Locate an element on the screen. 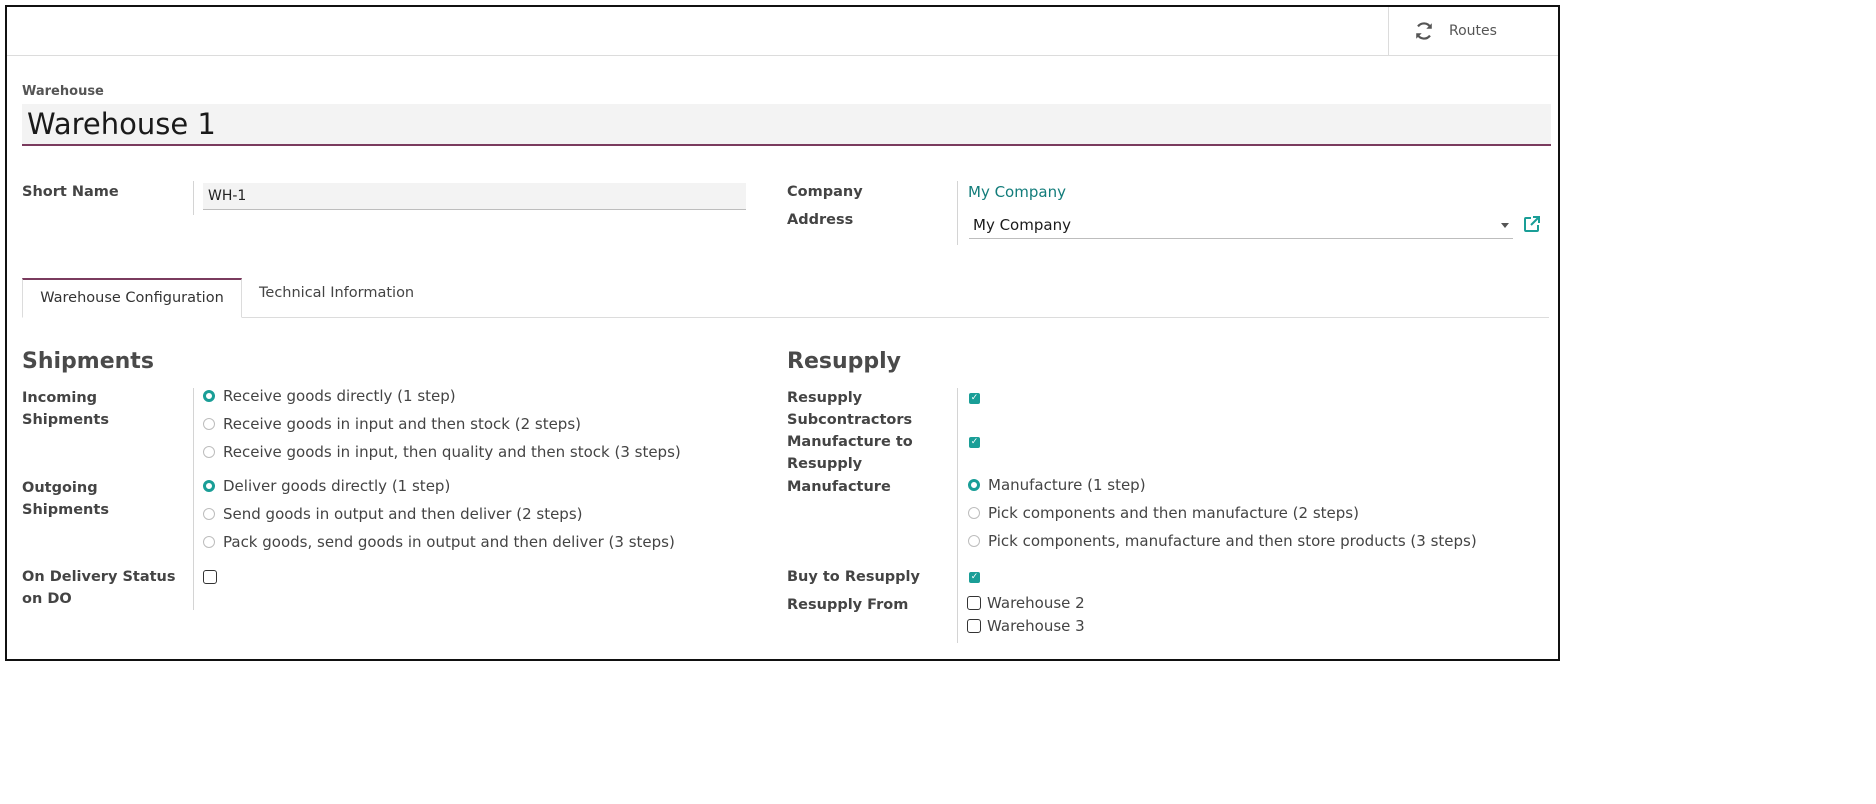 This screenshot has width=1876, height=804. resupply-section-title: Resupply is located at coordinates (844, 361).